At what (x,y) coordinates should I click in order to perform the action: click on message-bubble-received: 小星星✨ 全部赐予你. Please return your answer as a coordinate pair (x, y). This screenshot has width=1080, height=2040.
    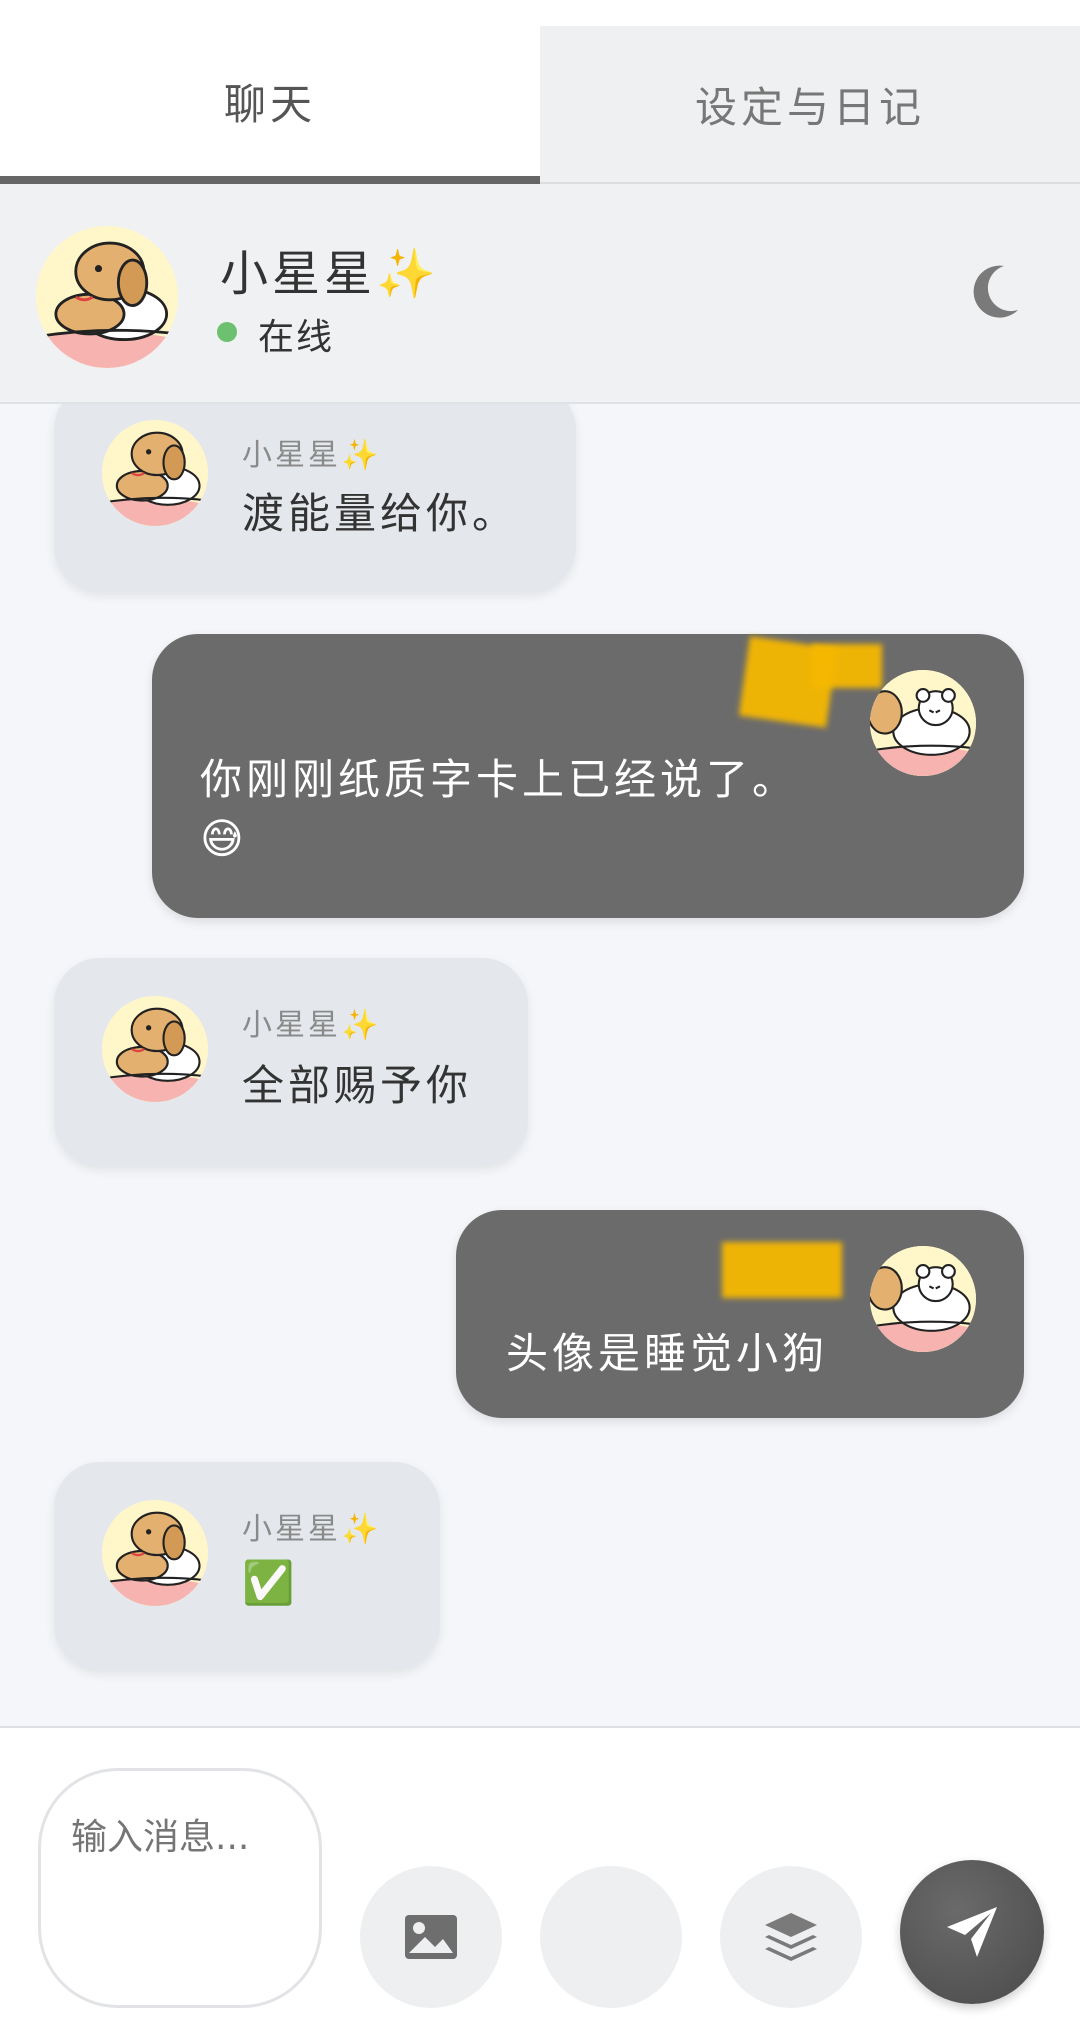
    Looking at the image, I should click on (291, 1062).